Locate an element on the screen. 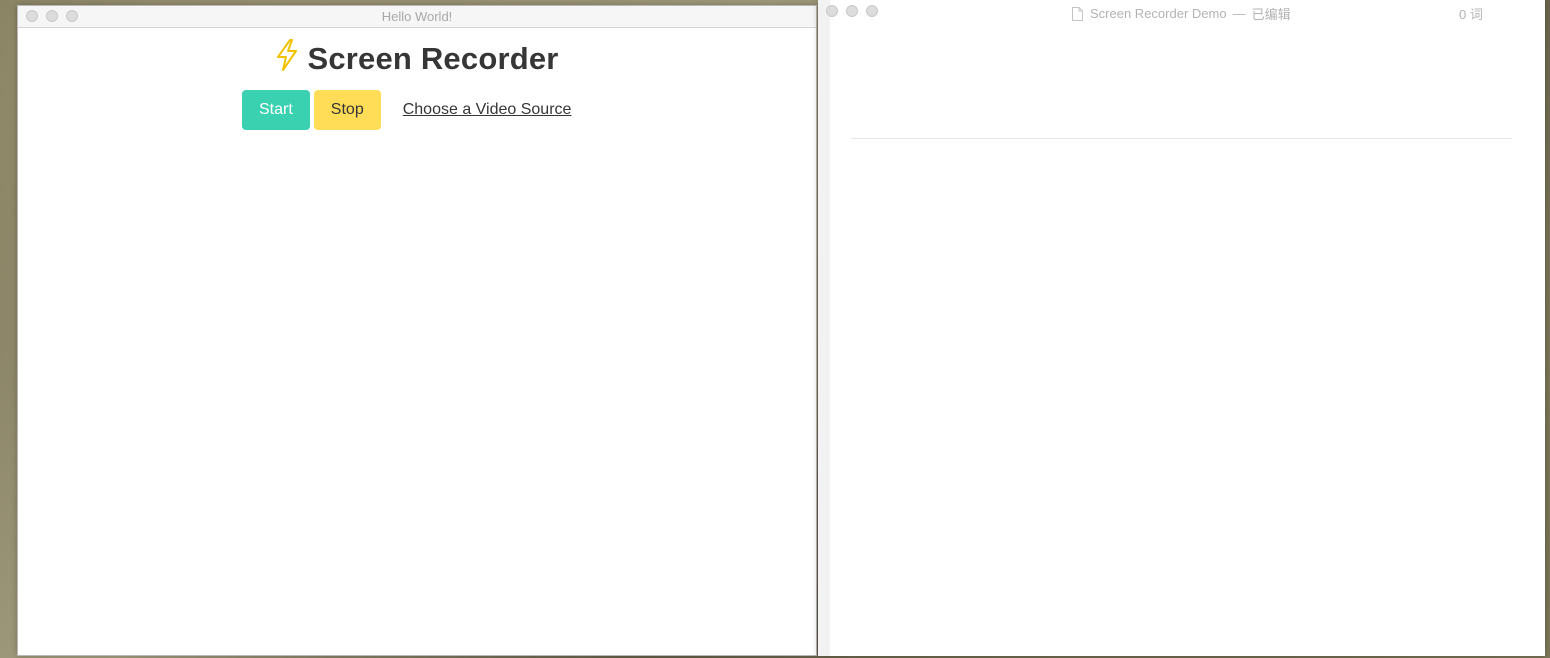 The width and height of the screenshot is (1550, 658). recorder-controls: Start Stop Choose a Video Source is located at coordinates (406, 110).